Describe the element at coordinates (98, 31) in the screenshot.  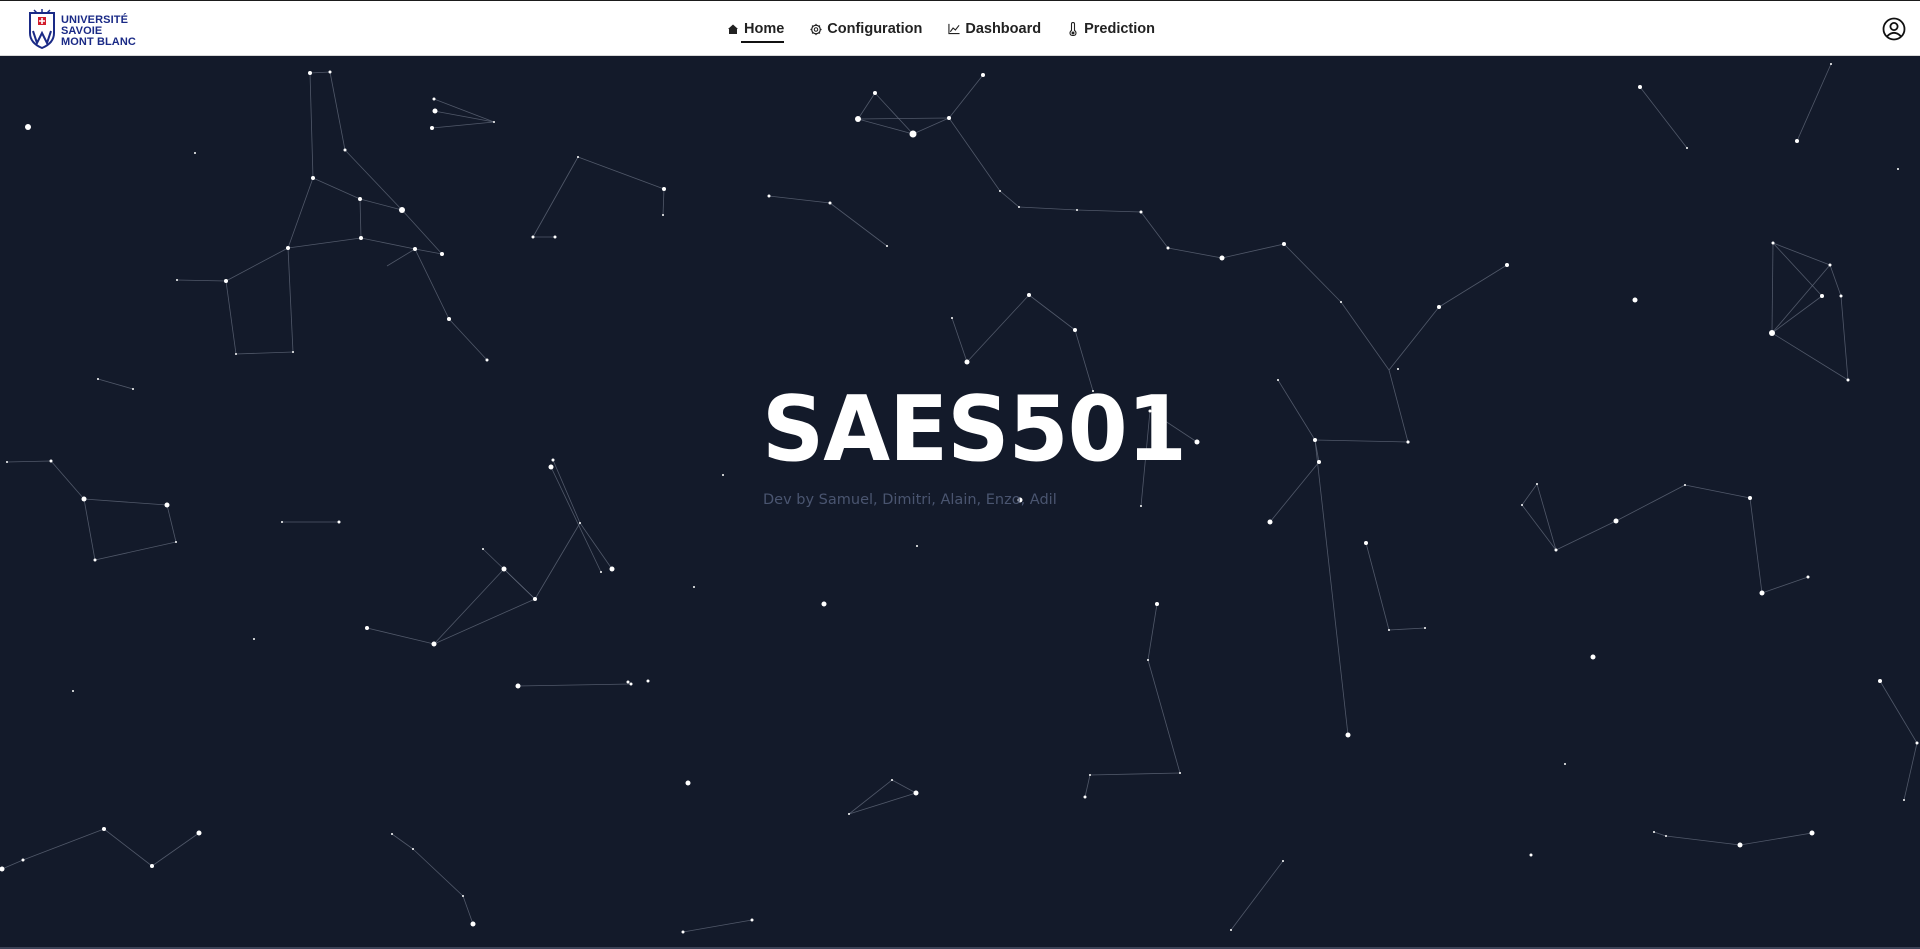
I see `logo-text: UNIVERSITÉ SAVOIE MONT BLANC` at that location.